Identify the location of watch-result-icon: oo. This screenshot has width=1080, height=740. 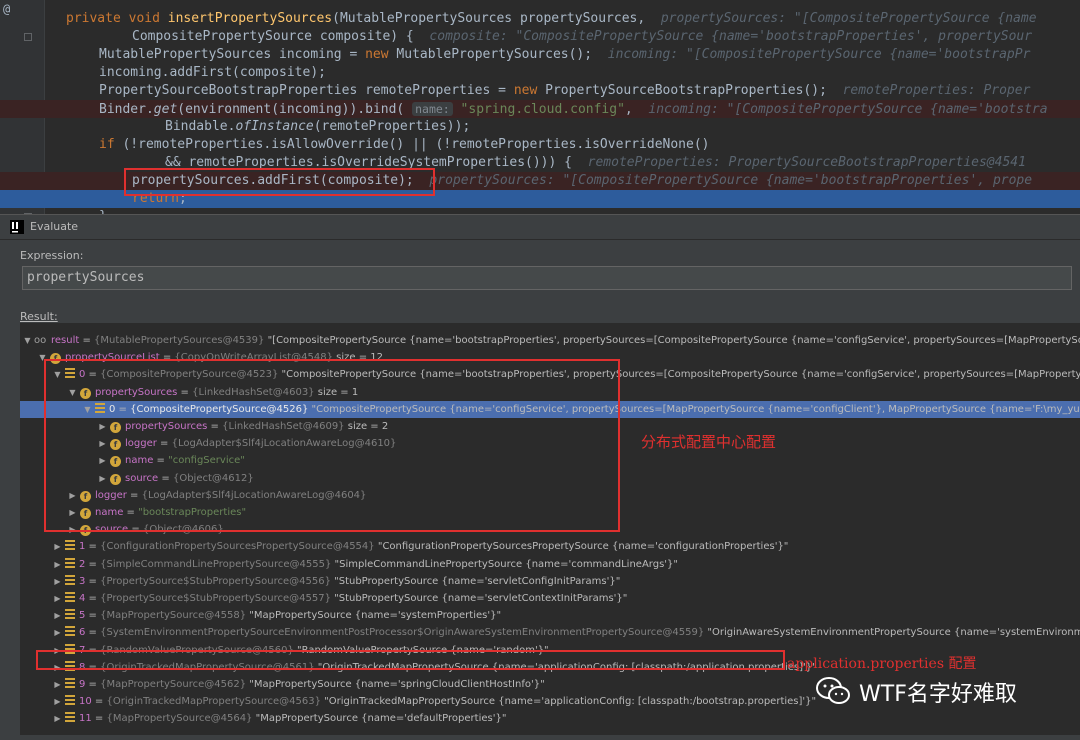
(40, 340).